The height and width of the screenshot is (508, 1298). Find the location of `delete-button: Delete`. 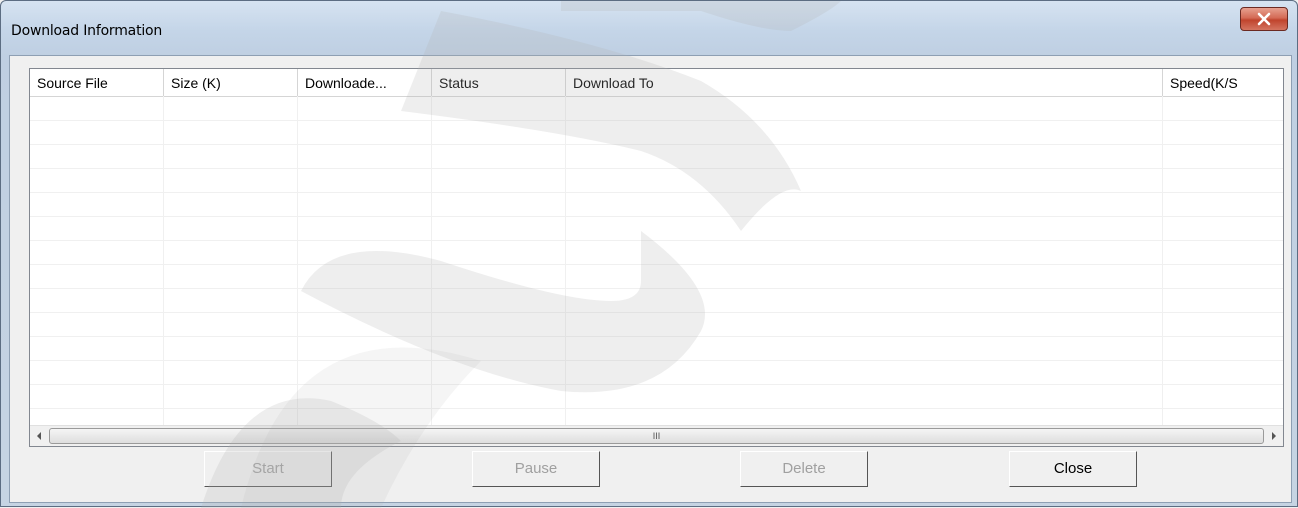

delete-button: Delete is located at coordinates (804, 469).